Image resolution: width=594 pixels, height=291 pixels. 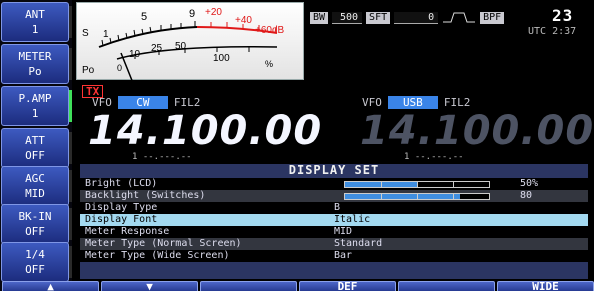 I want to click on bkin-key-label: BK-IN, so click(x=35, y=216).